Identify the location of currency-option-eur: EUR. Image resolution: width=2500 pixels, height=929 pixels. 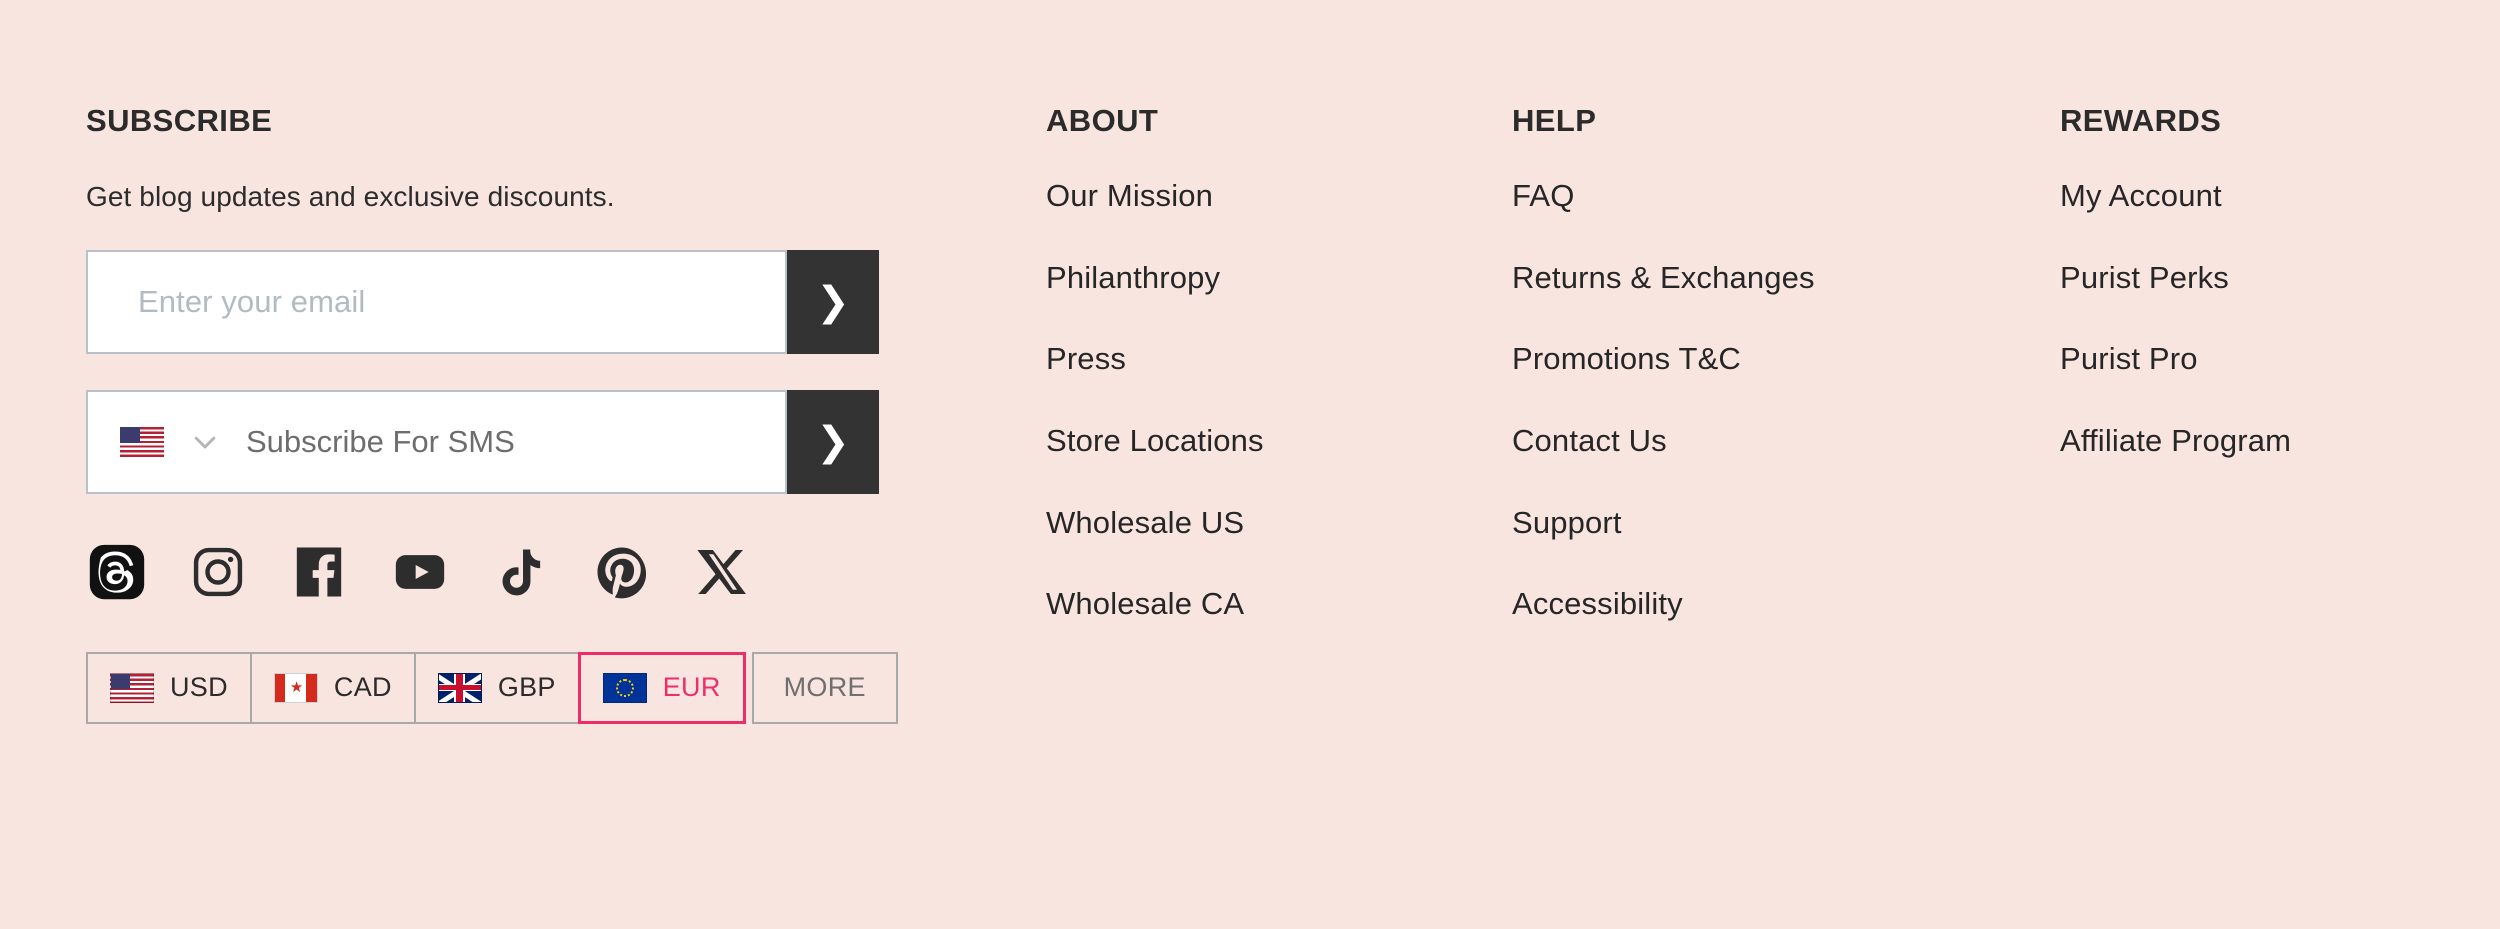
(661, 687).